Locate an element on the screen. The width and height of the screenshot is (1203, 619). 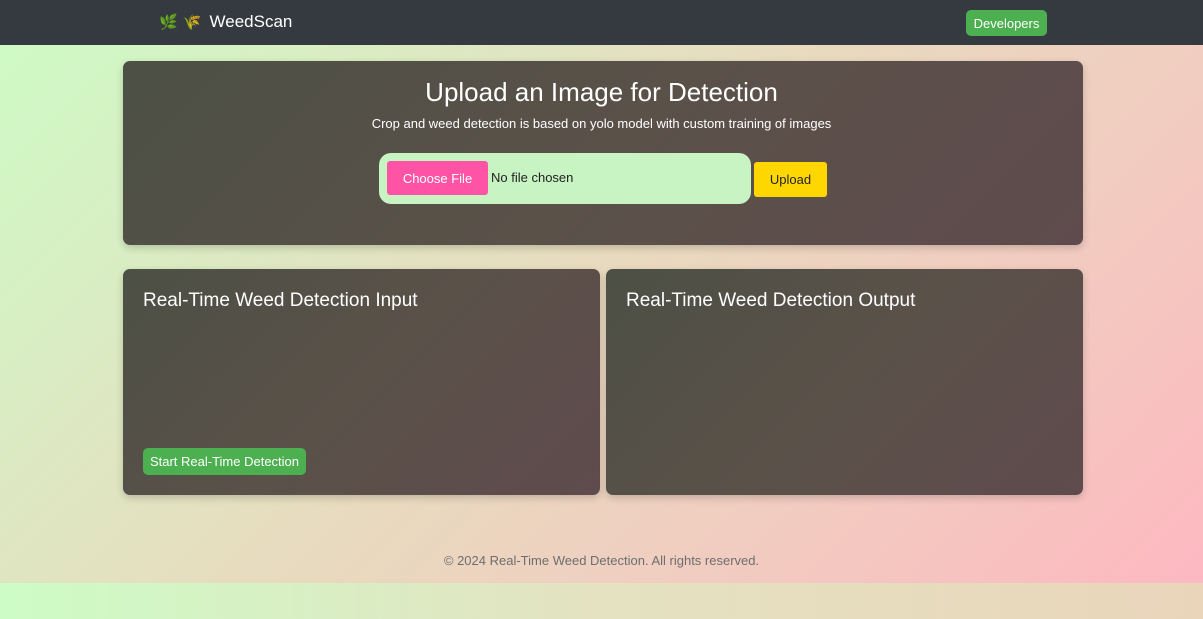
upload-button: Upload is located at coordinates (790, 179).